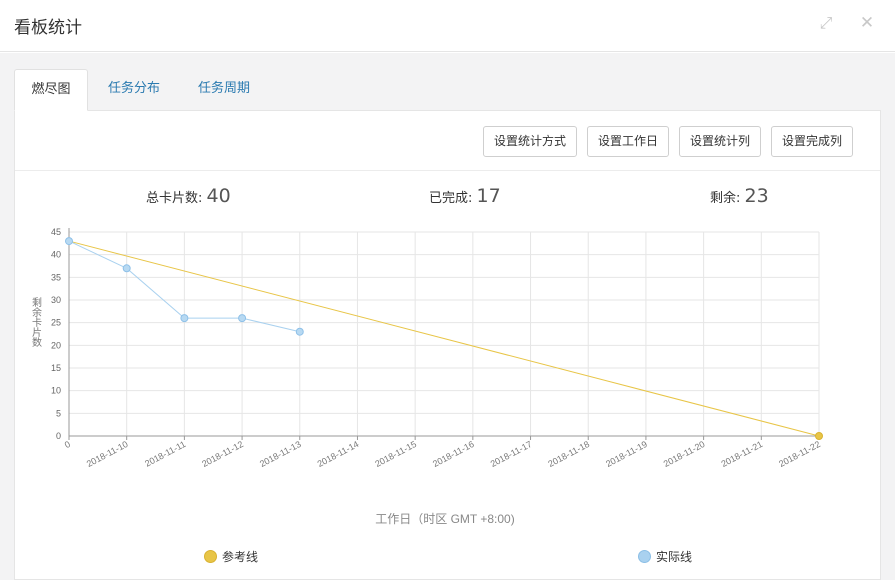 The height and width of the screenshot is (580, 895). What do you see at coordinates (67, 444) in the screenshot?
I see `x-tick-label: 0` at bounding box center [67, 444].